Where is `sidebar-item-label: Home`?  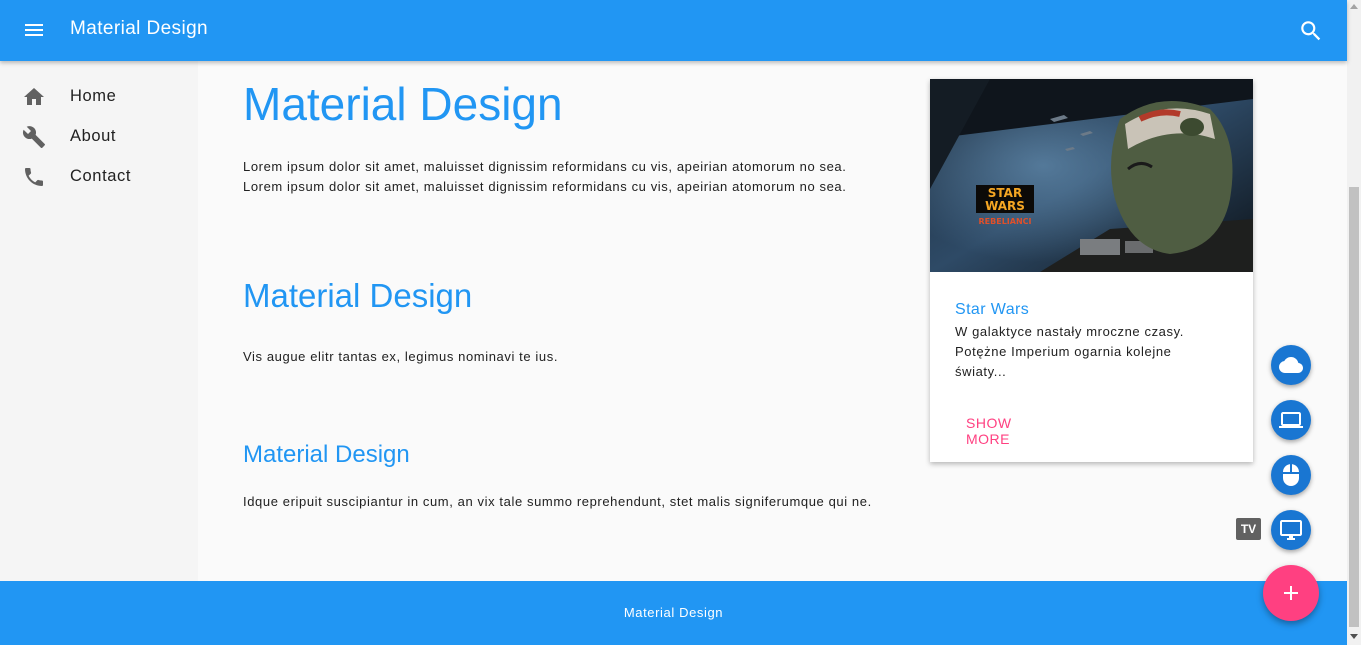 sidebar-item-label: Home is located at coordinates (93, 96).